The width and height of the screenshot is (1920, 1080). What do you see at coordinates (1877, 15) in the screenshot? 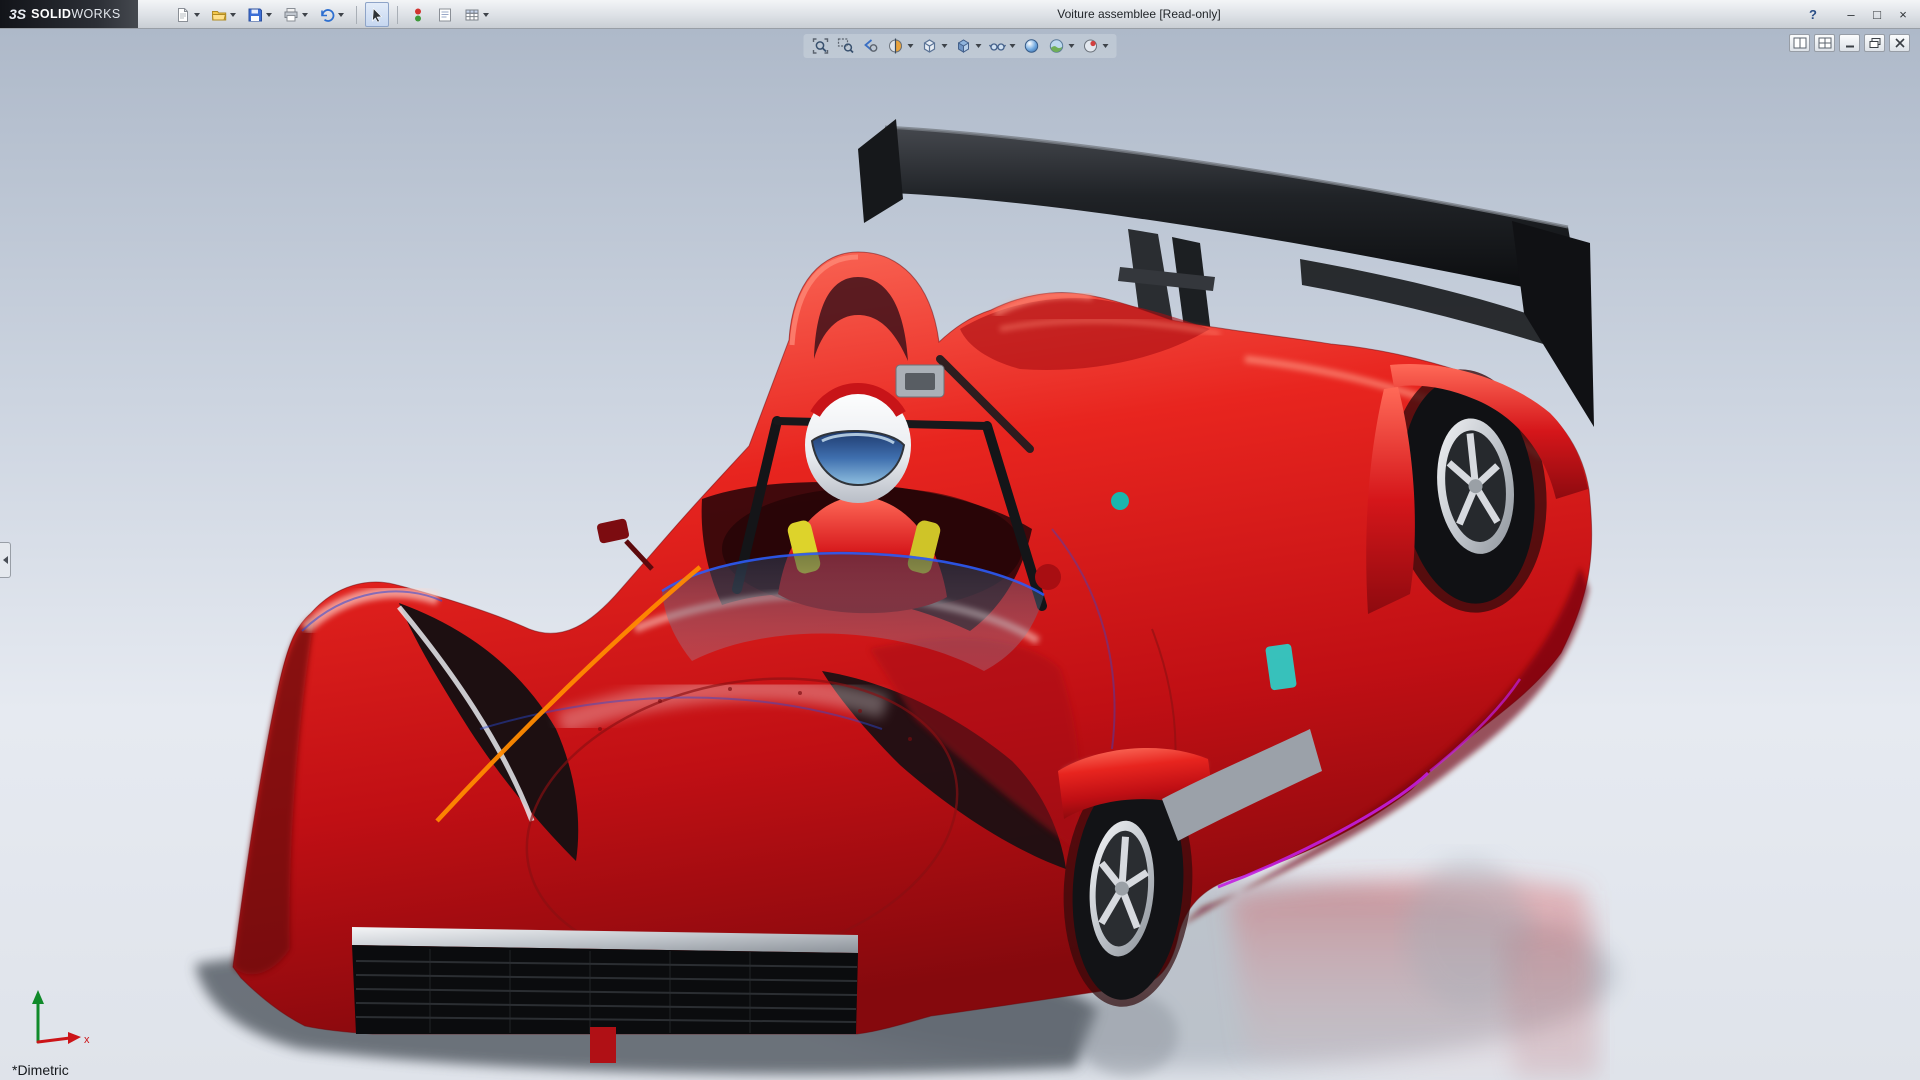
I see `maximize-window-button: □` at bounding box center [1877, 15].